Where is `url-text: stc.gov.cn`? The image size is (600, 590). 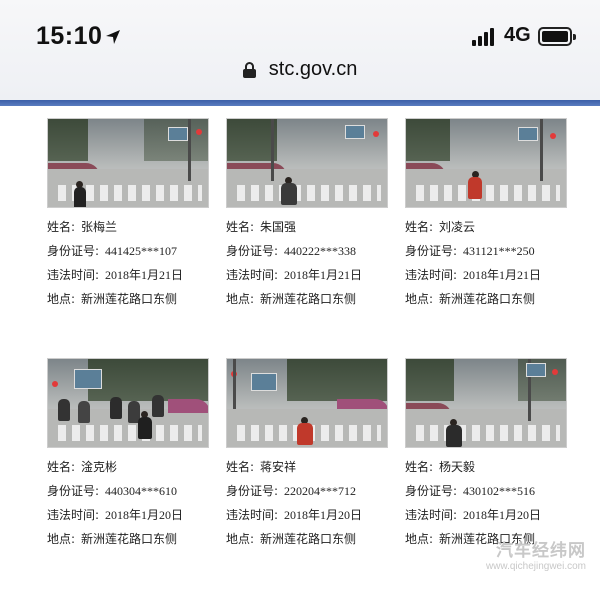 url-text: stc.gov.cn is located at coordinates (313, 69).